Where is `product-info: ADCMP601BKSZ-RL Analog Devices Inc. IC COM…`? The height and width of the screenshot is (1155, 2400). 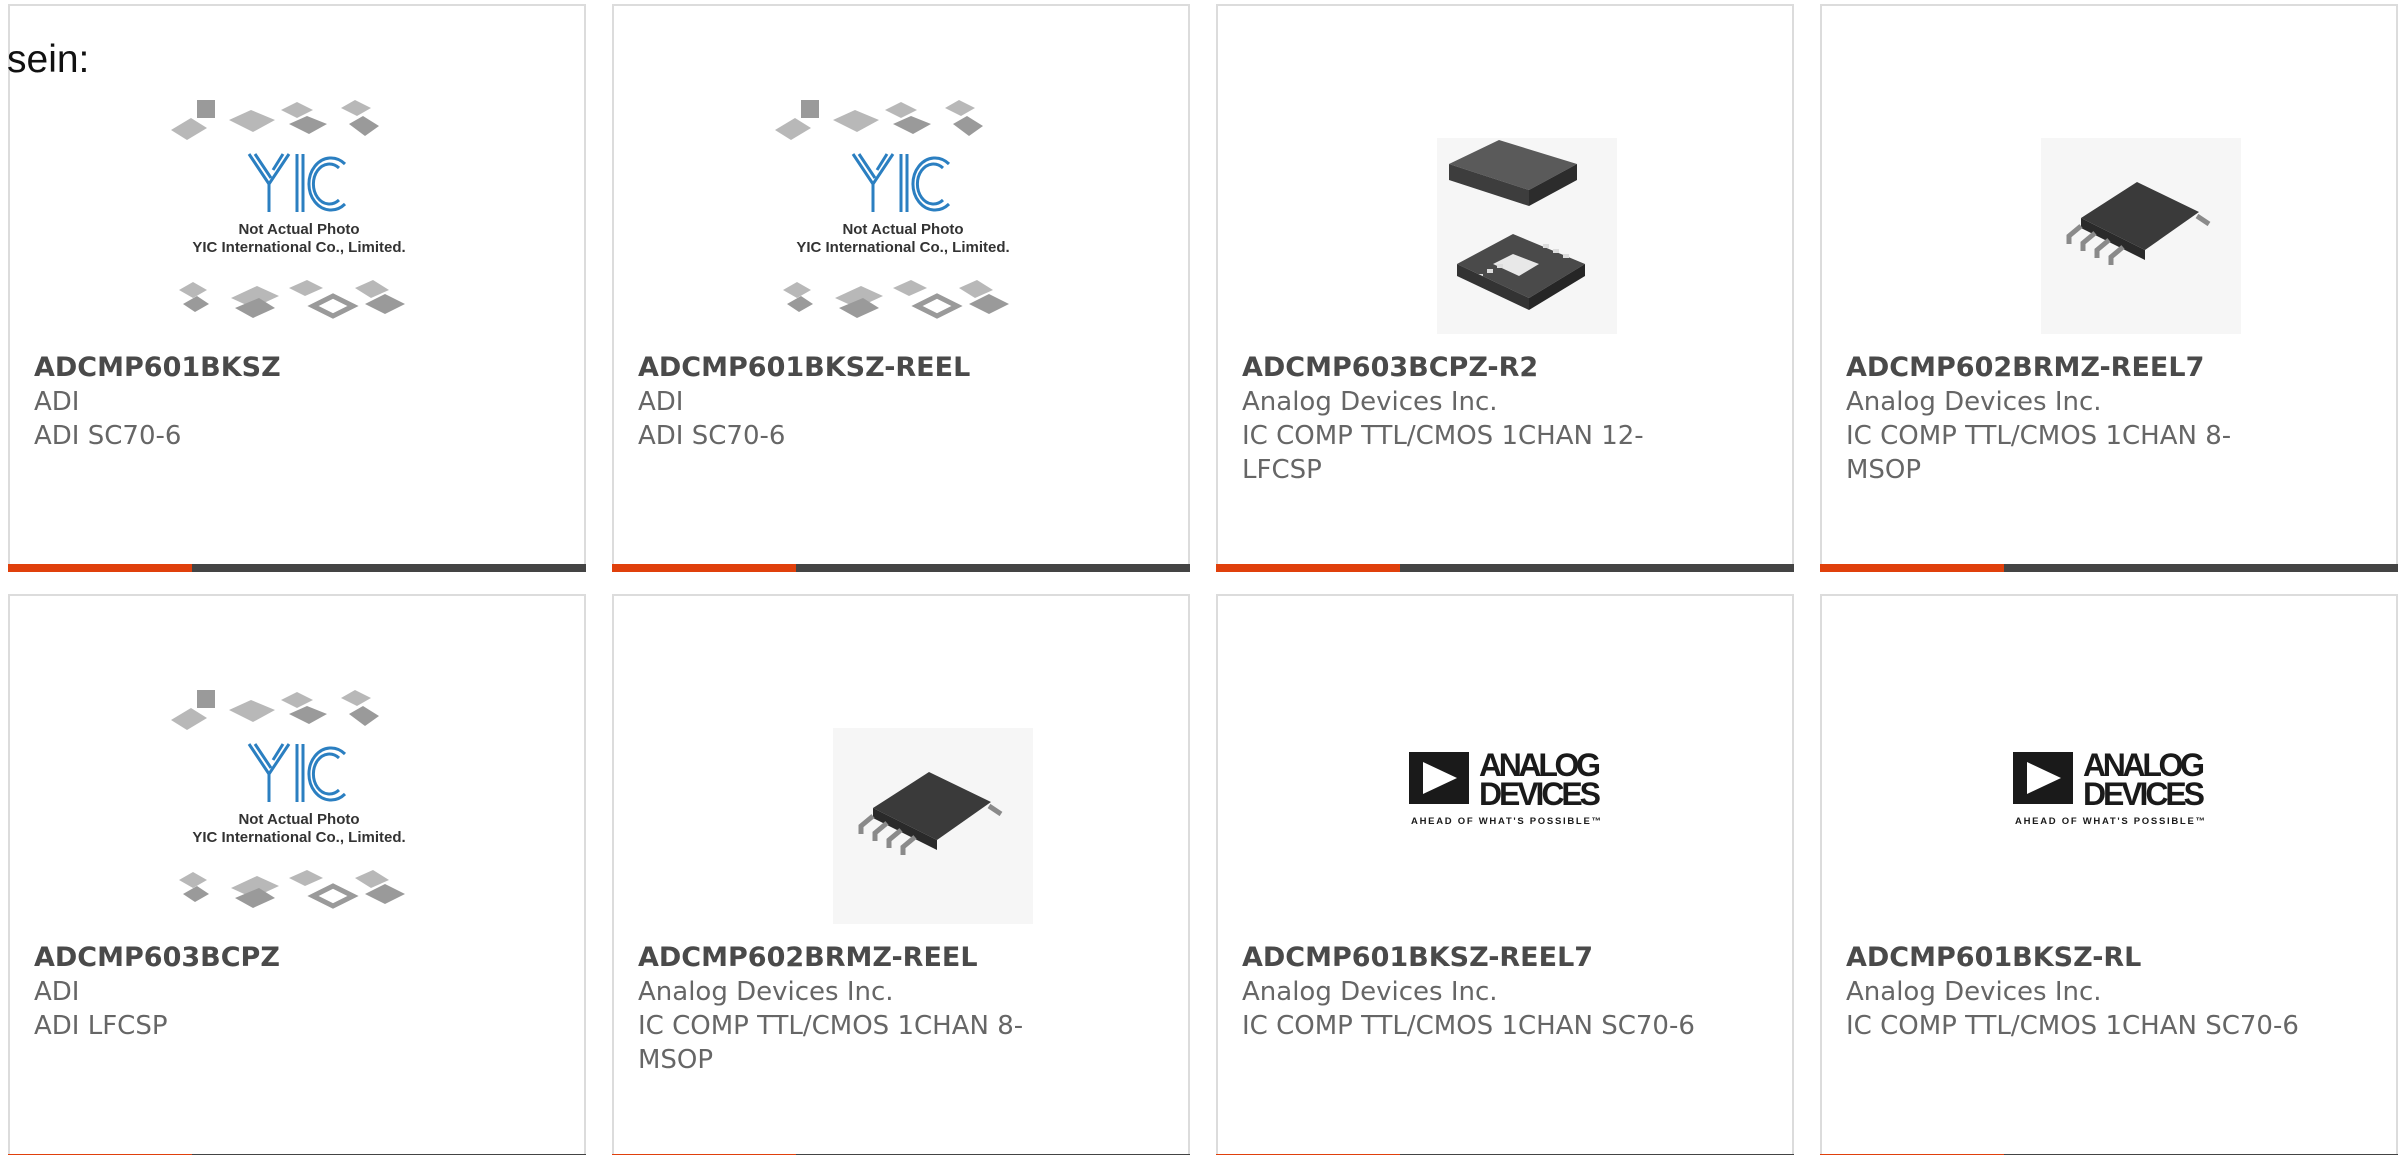 product-info: ADCMP601BKSZ-RL Analog Devices Inc. IC COM… is located at coordinates (2076, 992).